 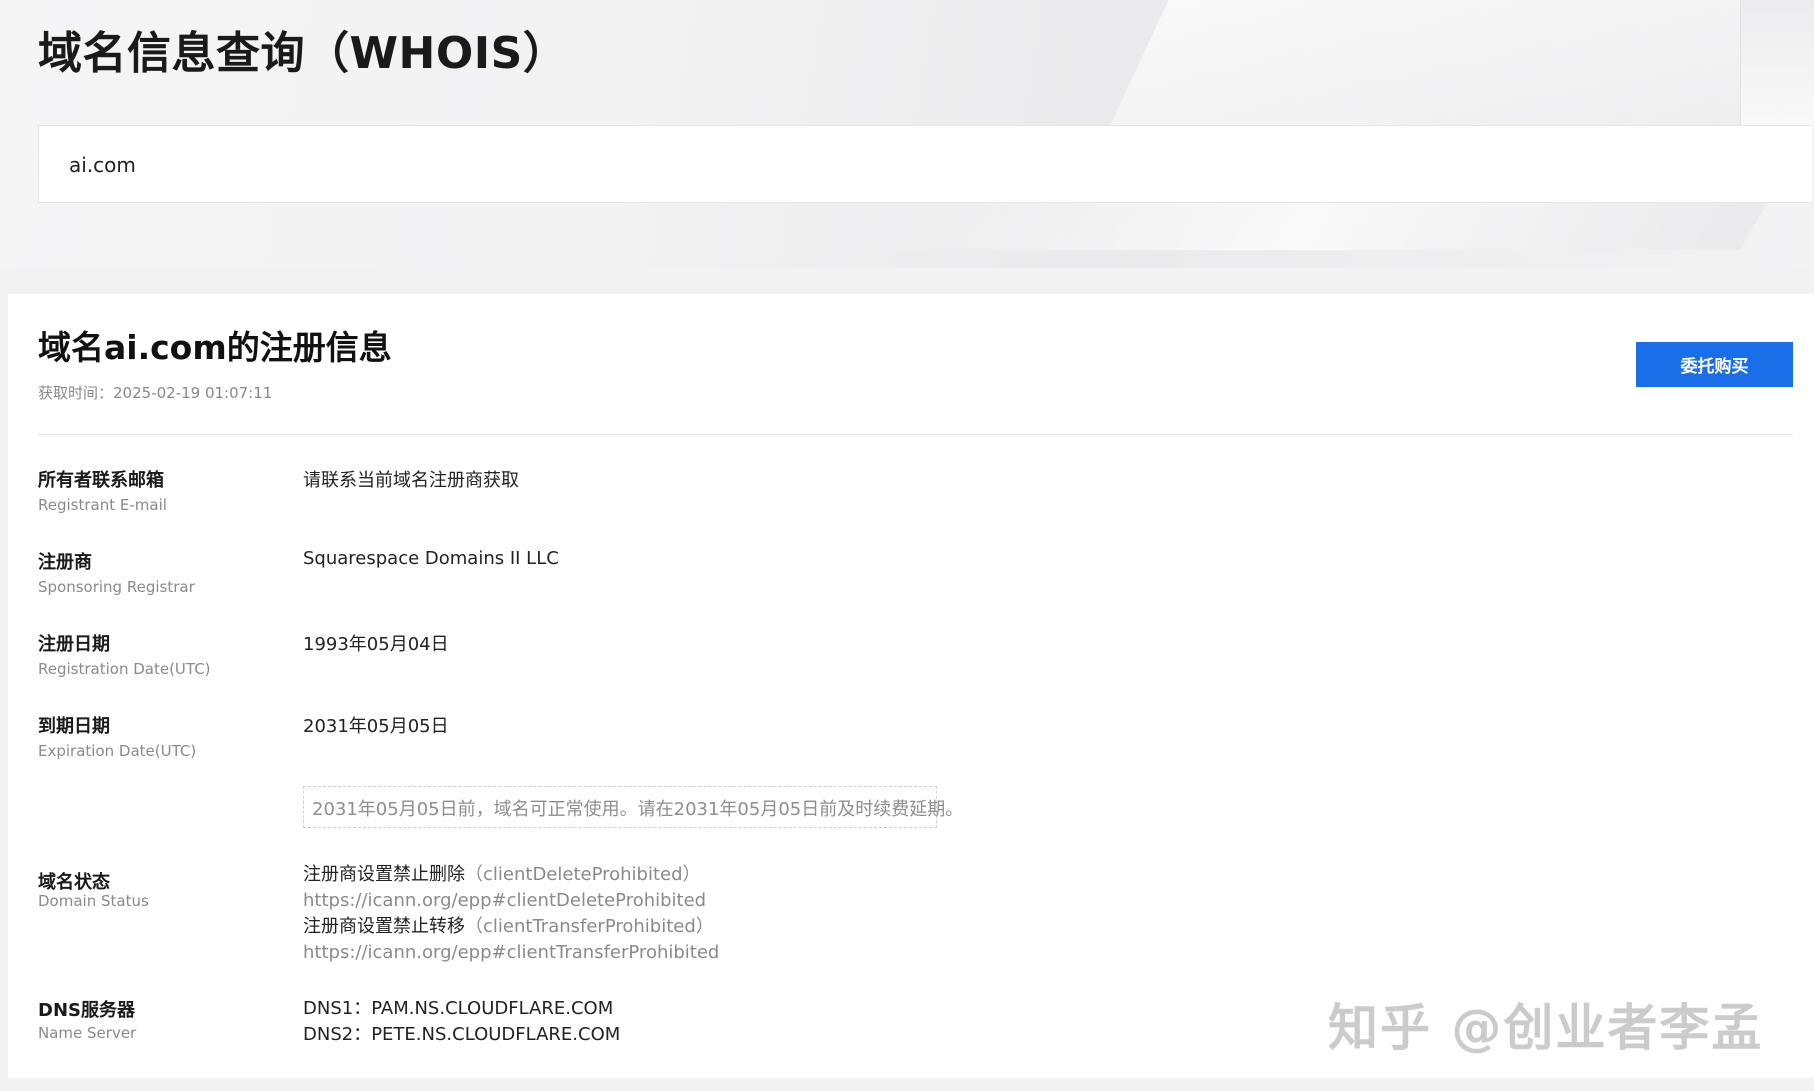 What do you see at coordinates (569, 165) in the screenshot?
I see `domain-search-input` at bounding box center [569, 165].